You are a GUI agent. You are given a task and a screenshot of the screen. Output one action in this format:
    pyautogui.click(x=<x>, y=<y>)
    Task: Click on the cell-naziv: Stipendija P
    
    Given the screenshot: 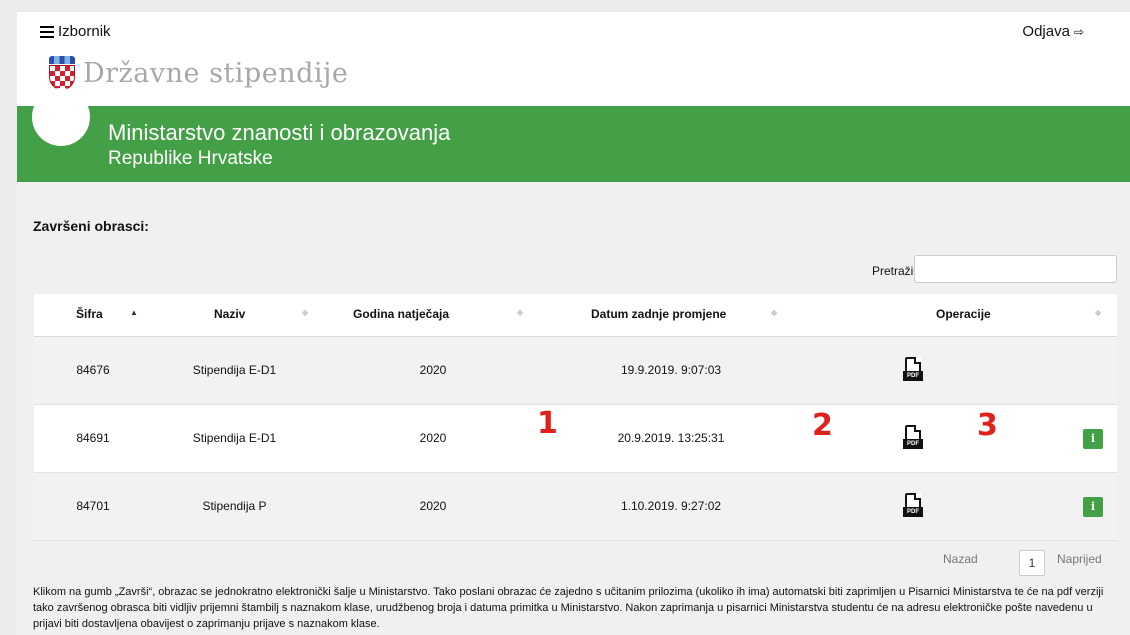 What is the action you would take?
    pyautogui.click(x=234, y=506)
    